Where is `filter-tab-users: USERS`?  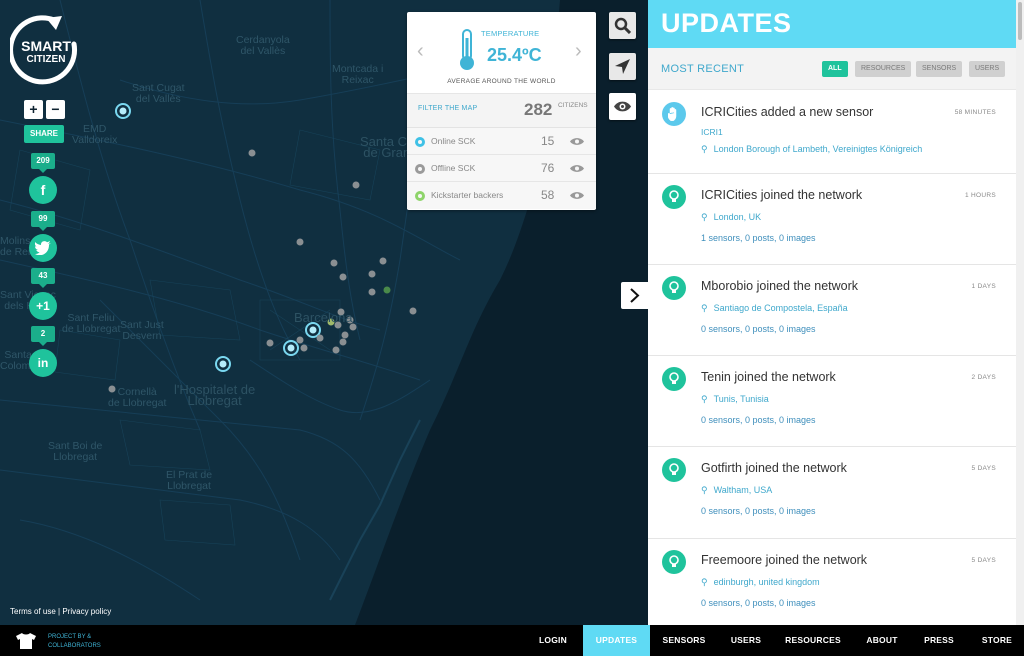 filter-tab-users: USERS is located at coordinates (987, 69).